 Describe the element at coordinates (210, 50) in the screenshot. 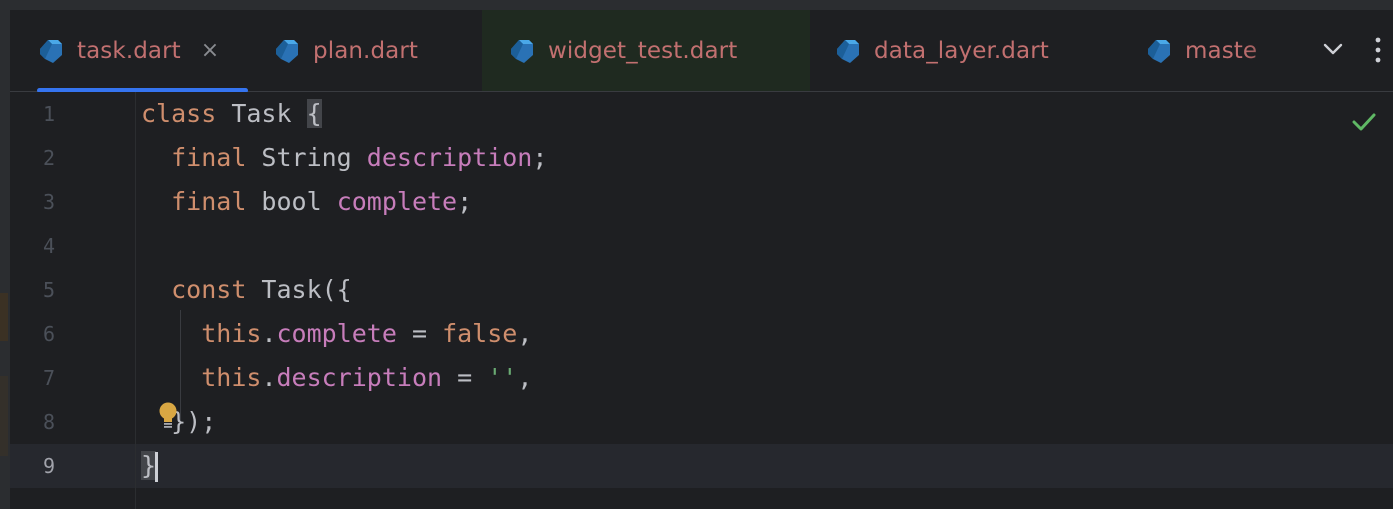

I see `close-icon: ×` at that location.